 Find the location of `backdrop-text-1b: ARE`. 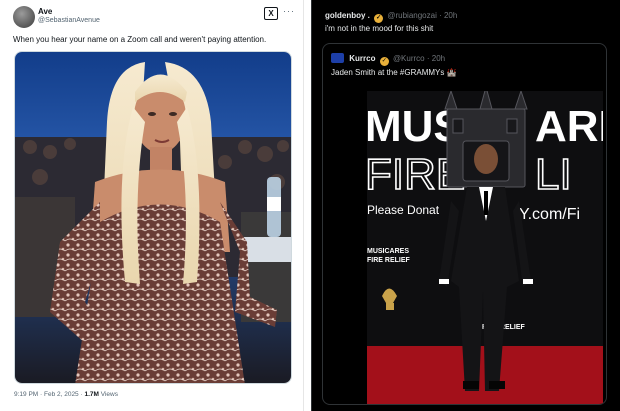

backdrop-text-1b: ARE is located at coordinates (569, 126).